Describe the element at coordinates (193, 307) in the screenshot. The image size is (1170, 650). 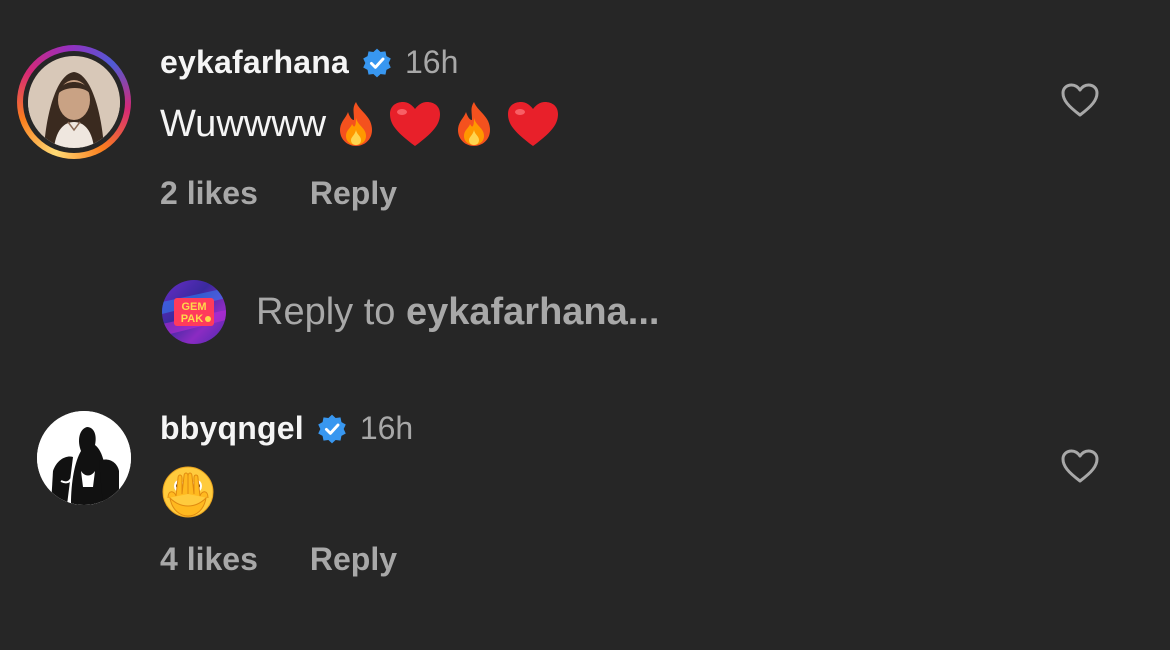
I see `svg-text: GEM` at that location.